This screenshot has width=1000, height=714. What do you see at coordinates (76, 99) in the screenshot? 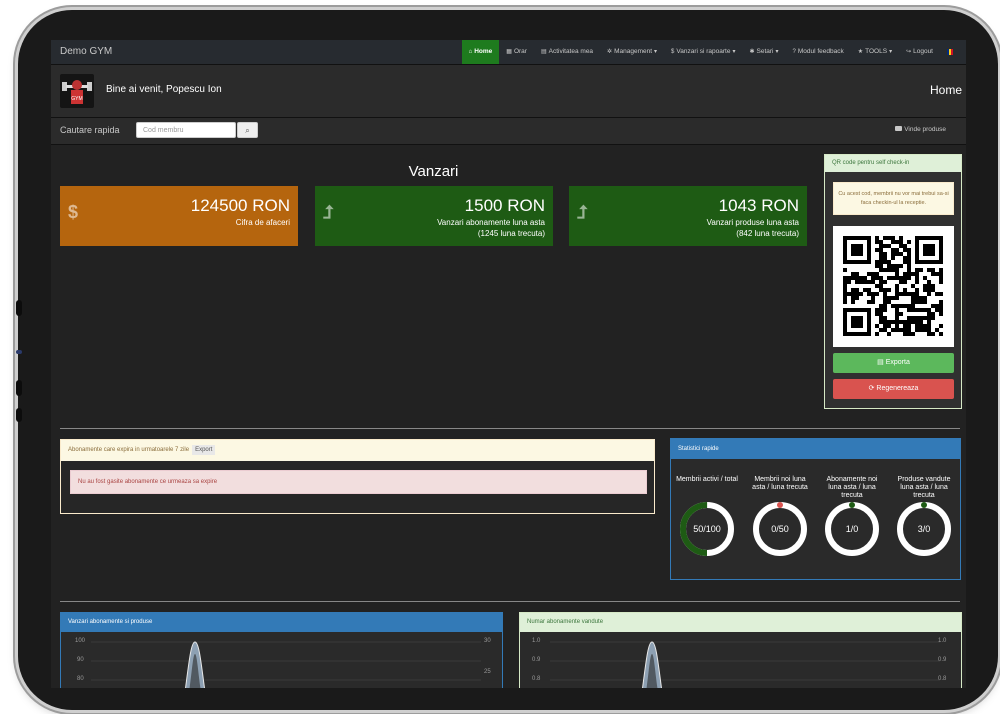
I see `svg-text: GYM` at bounding box center [76, 99].